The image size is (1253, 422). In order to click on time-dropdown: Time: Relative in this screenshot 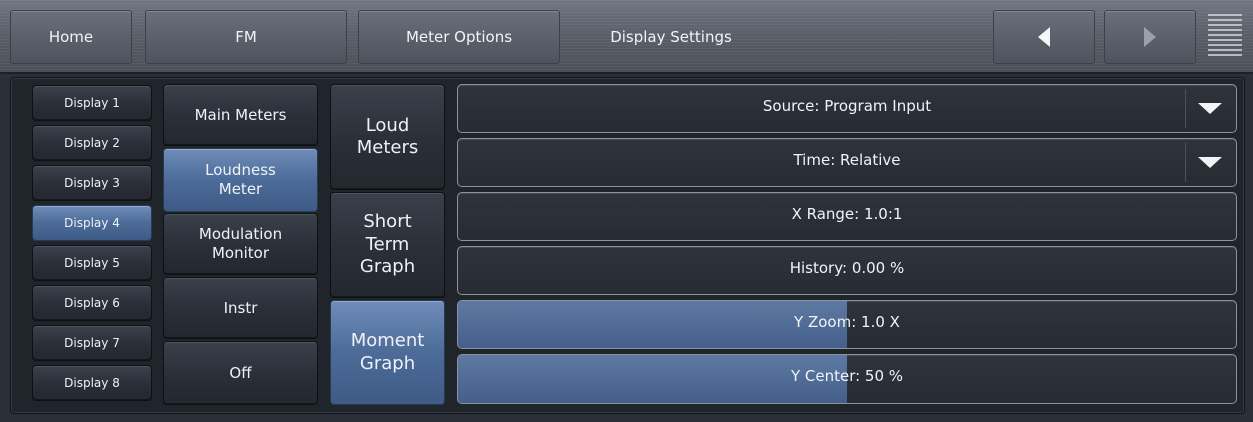, I will do `click(847, 162)`.